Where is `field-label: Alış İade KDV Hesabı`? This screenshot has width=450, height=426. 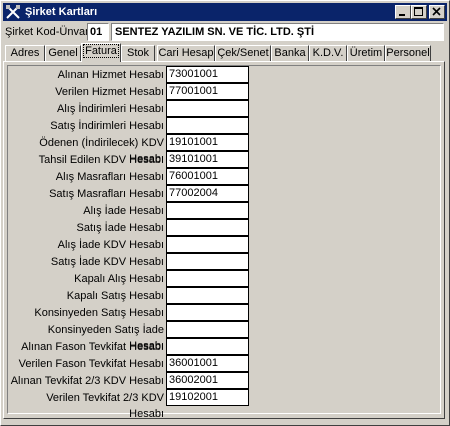 field-label: Alış İade KDV Hesabı is located at coordinates (110, 245).